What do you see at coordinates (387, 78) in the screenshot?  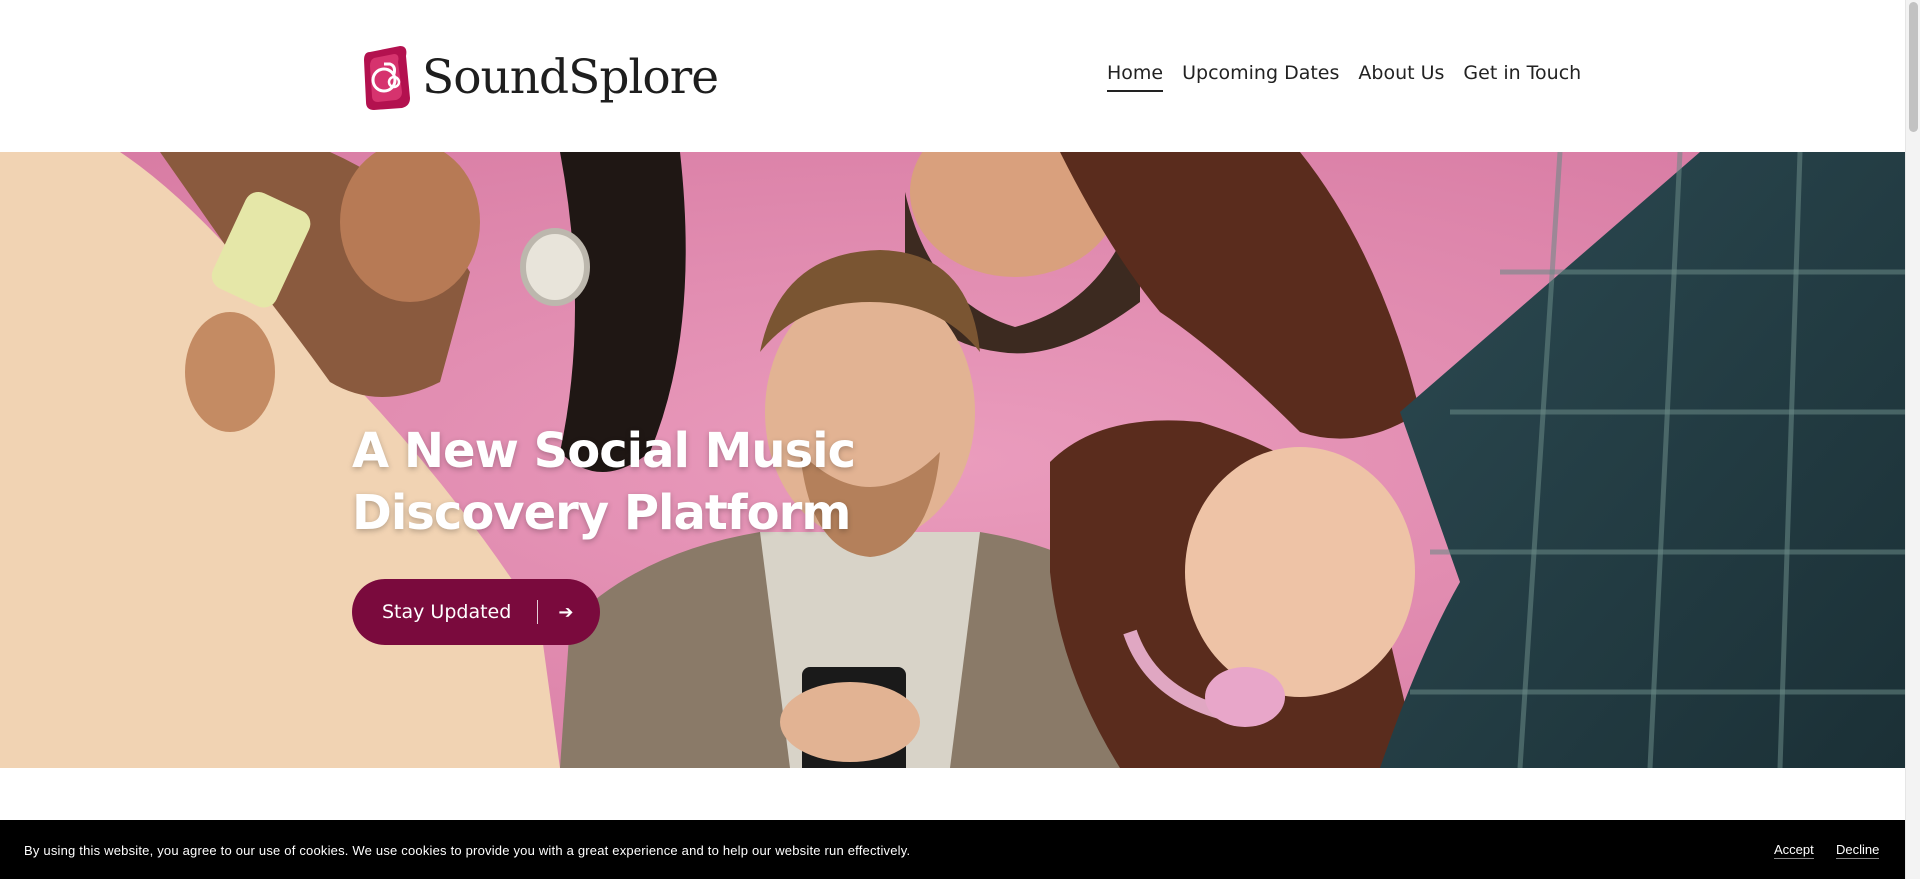 I see `brand-logo-icon` at bounding box center [387, 78].